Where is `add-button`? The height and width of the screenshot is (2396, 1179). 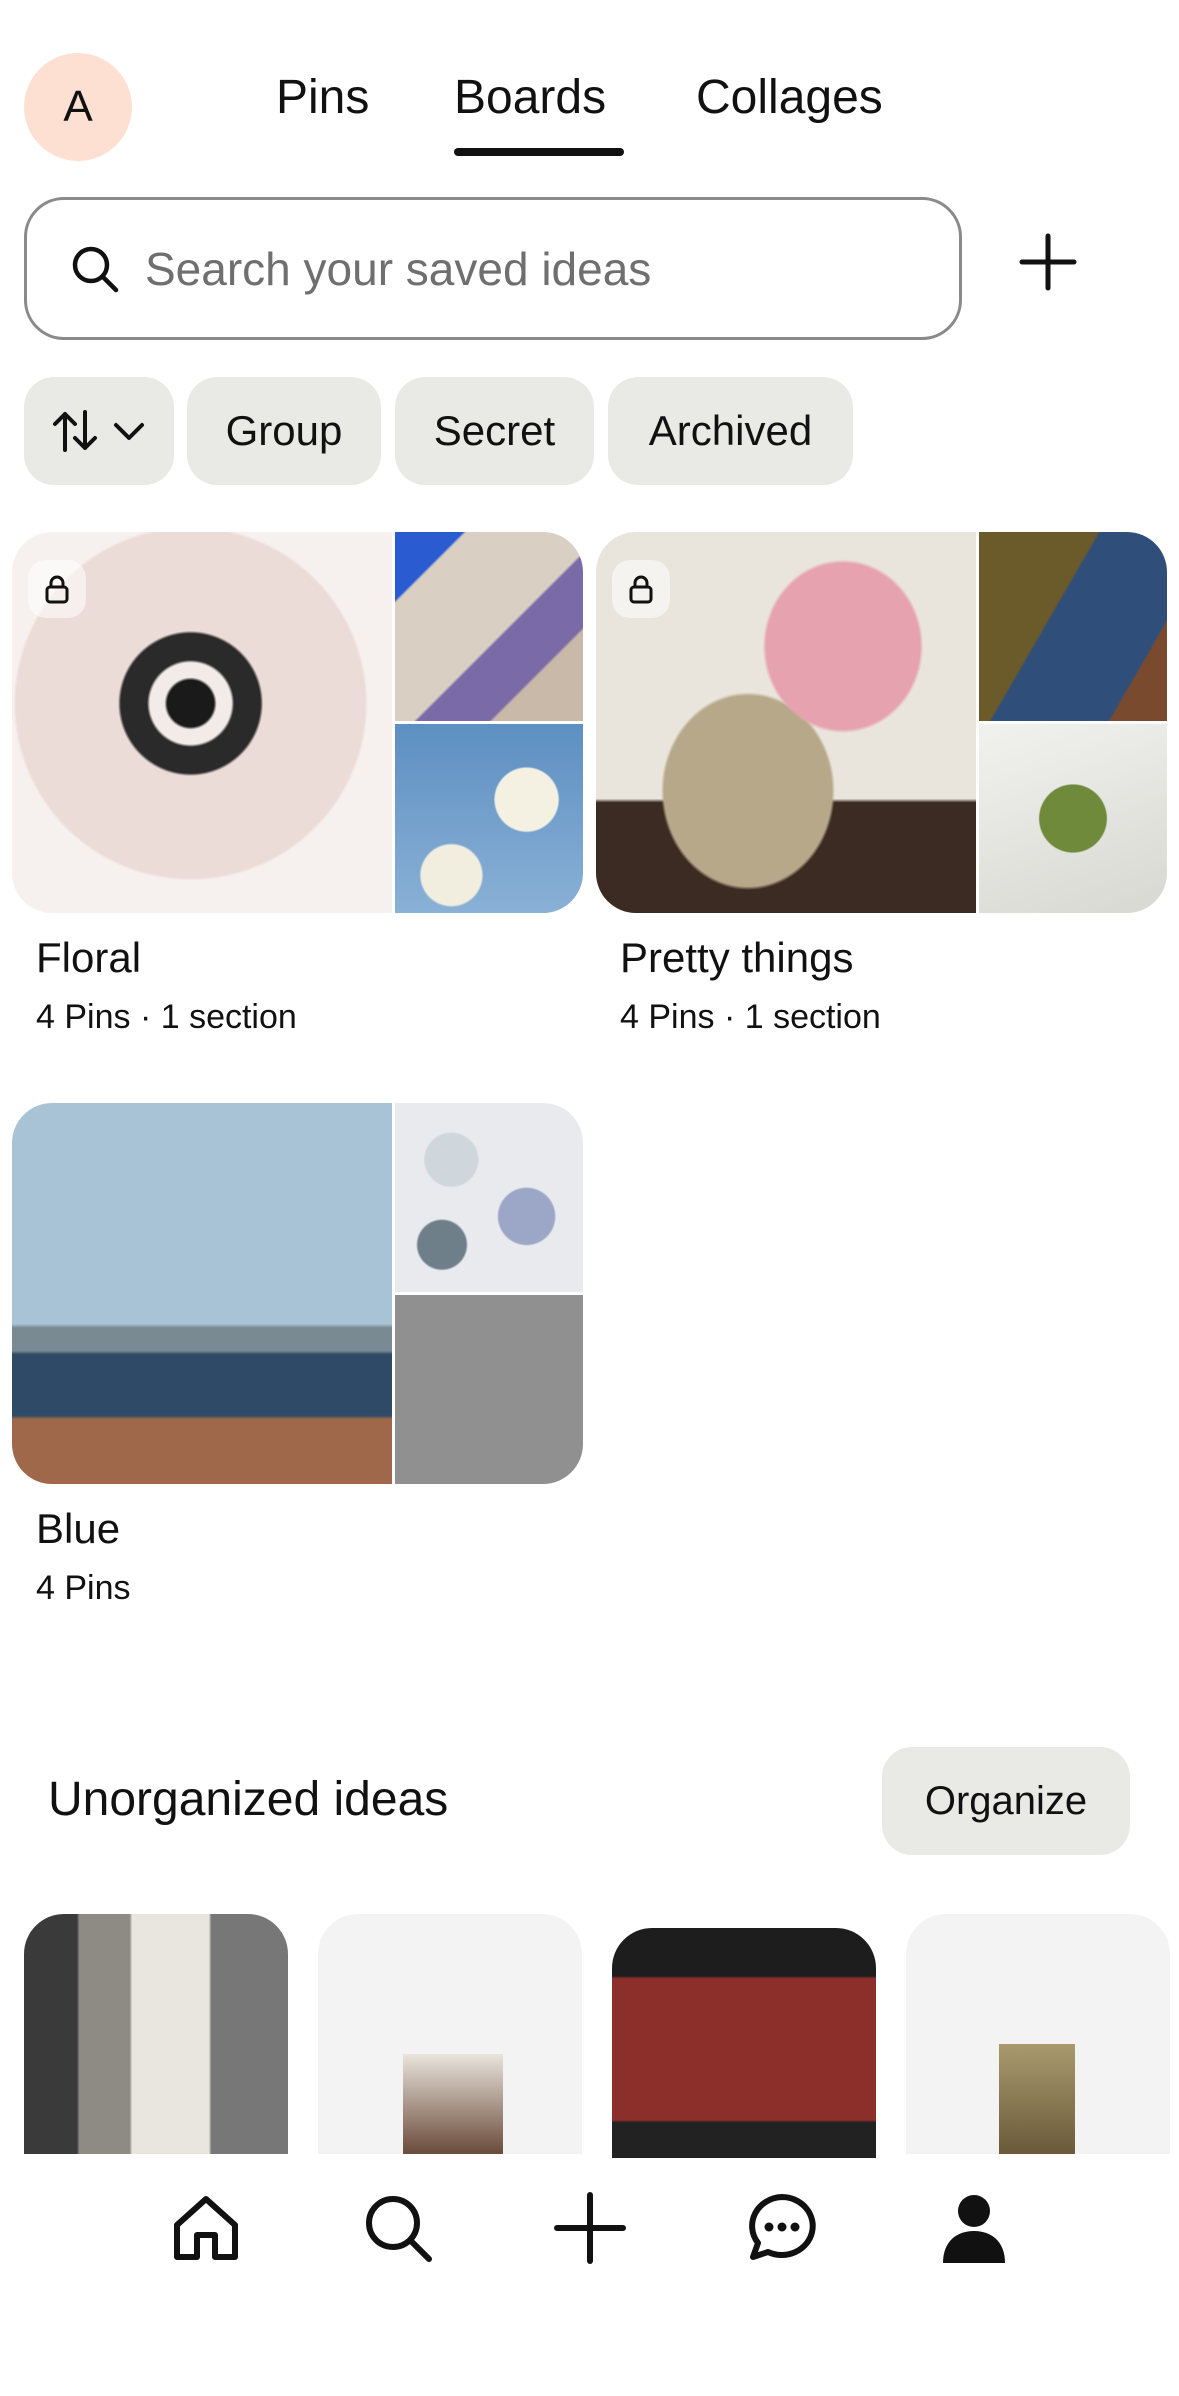
add-button is located at coordinates (1048, 262).